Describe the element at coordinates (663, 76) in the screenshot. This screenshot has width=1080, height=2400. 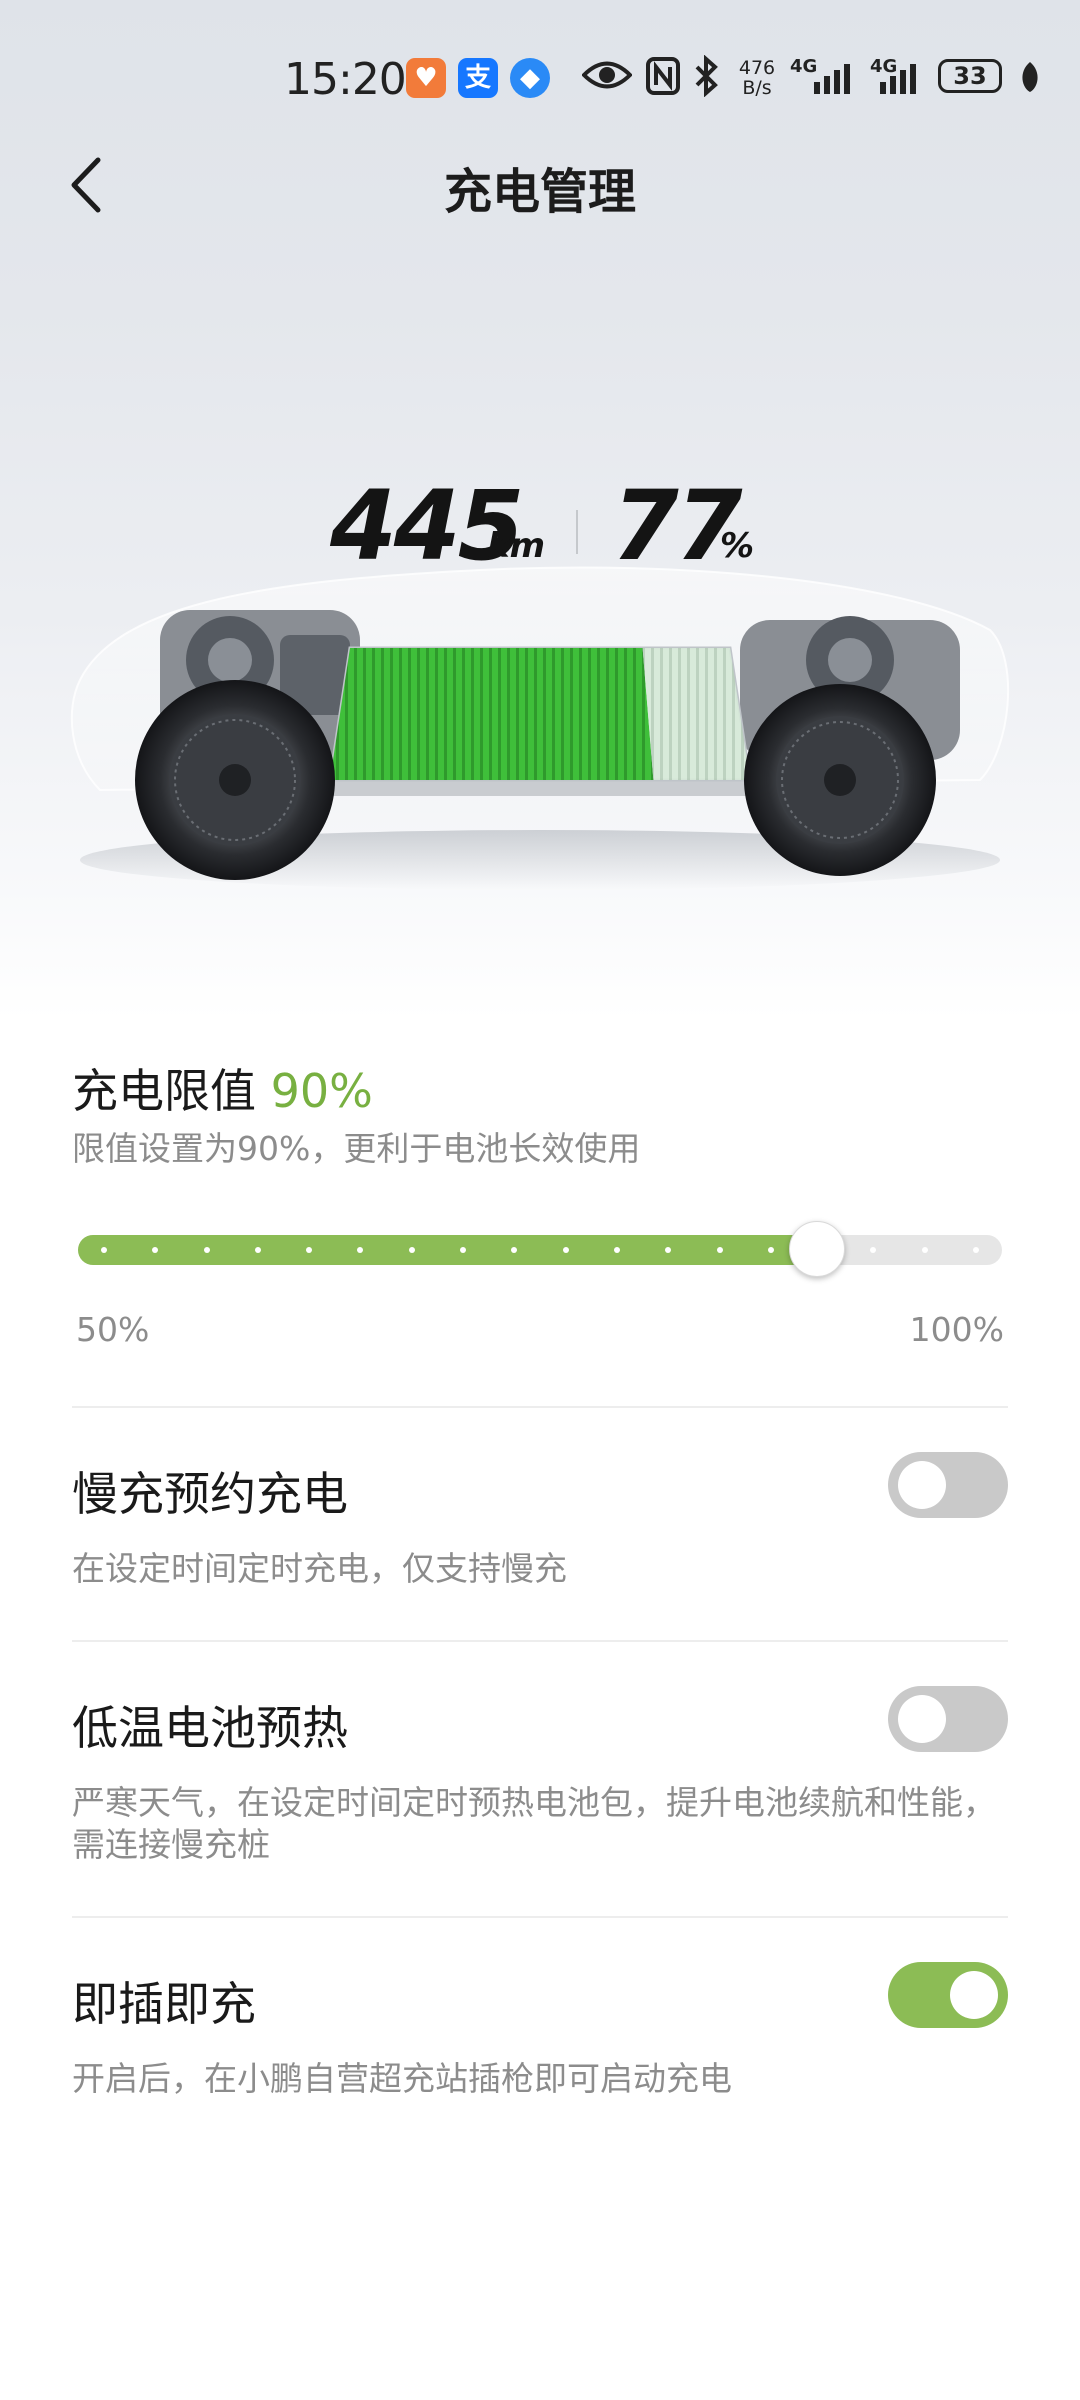
I see `nfc-icon` at that location.